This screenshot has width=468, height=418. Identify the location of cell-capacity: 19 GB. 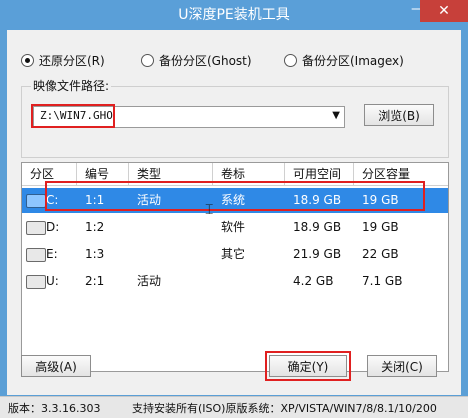
(380, 227).